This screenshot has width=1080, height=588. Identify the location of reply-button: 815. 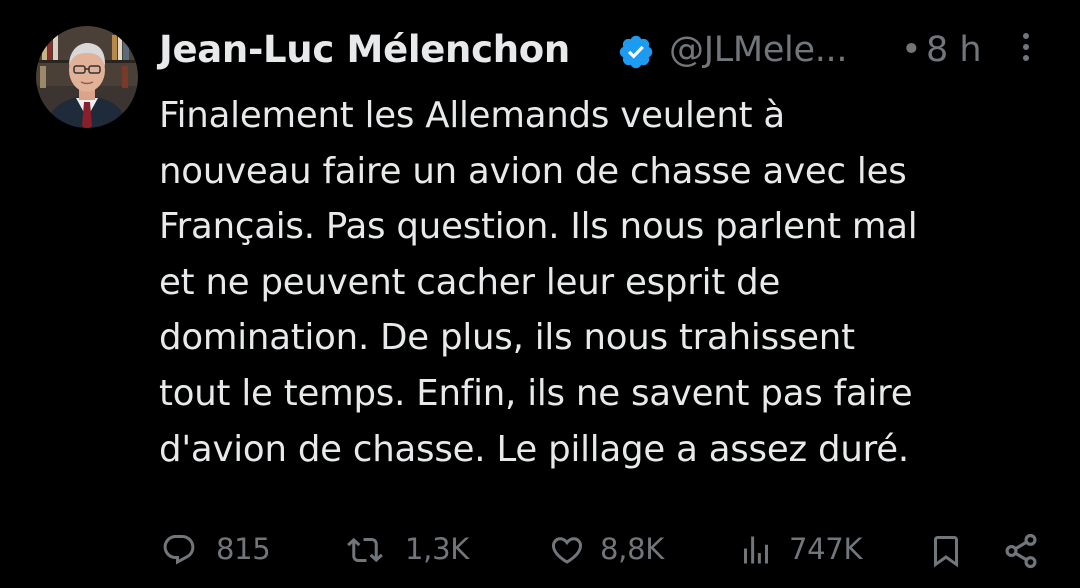
(217, 550).